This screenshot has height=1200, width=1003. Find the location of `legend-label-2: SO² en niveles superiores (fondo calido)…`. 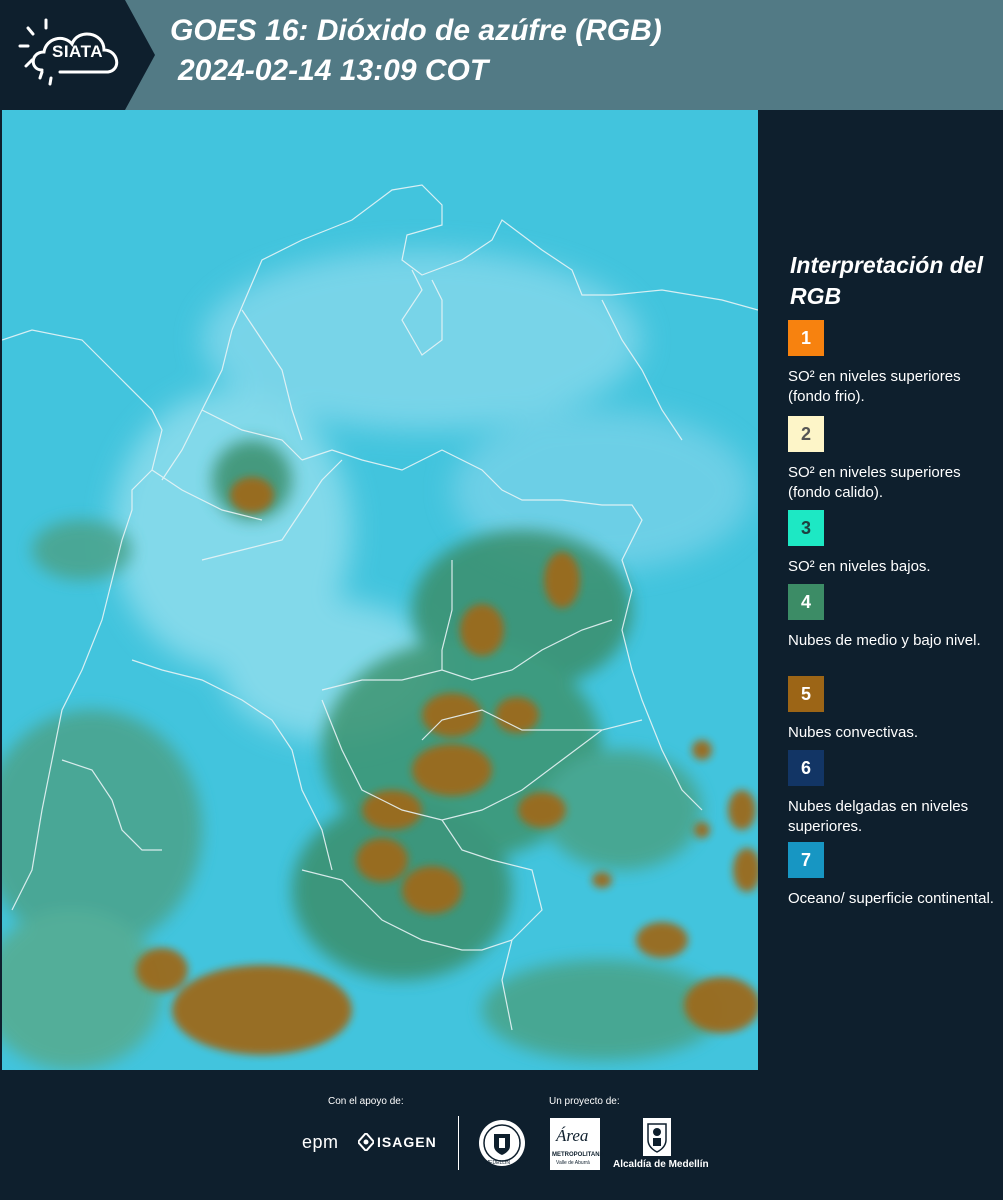

legend-label-2: SO² en niveles superiores (fondo calido)… is located at coordinates (874, 482).